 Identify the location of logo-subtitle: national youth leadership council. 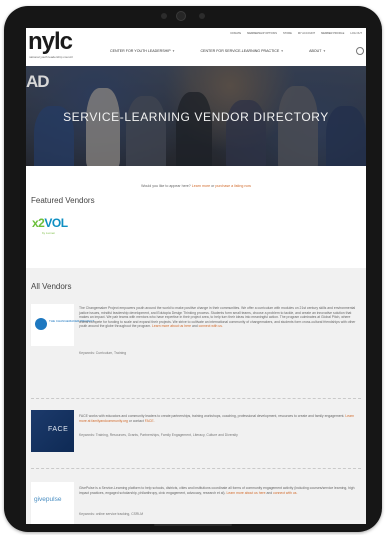
(51, 57).